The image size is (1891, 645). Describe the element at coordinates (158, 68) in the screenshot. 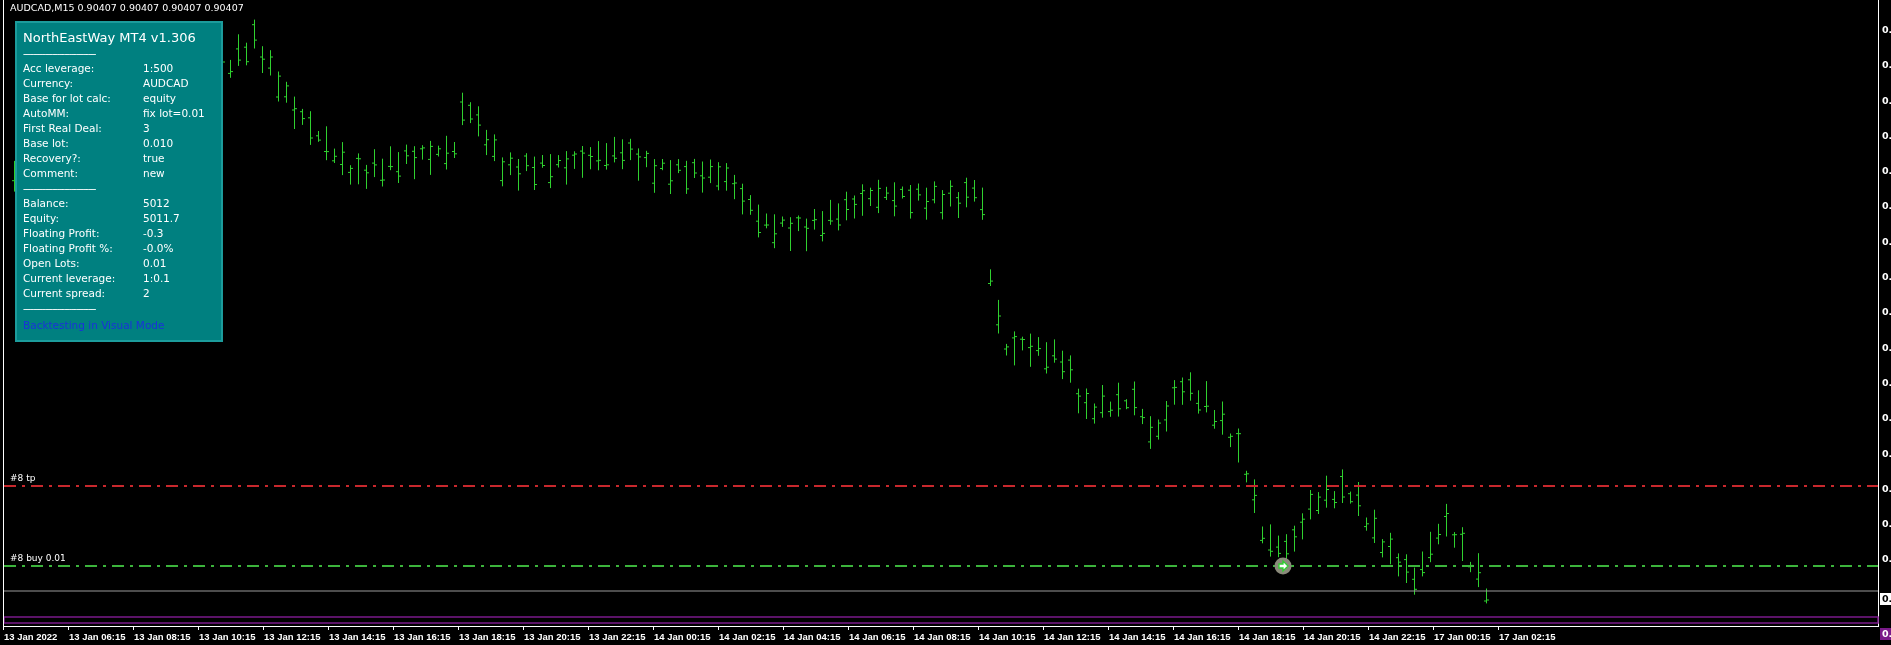

I see `info-value: 1:500` at that location.